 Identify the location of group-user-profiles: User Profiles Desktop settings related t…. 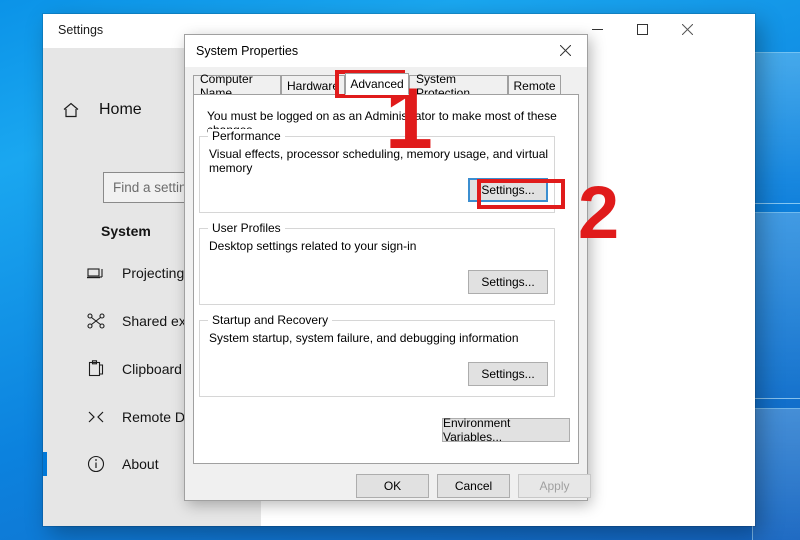
(377, 263).